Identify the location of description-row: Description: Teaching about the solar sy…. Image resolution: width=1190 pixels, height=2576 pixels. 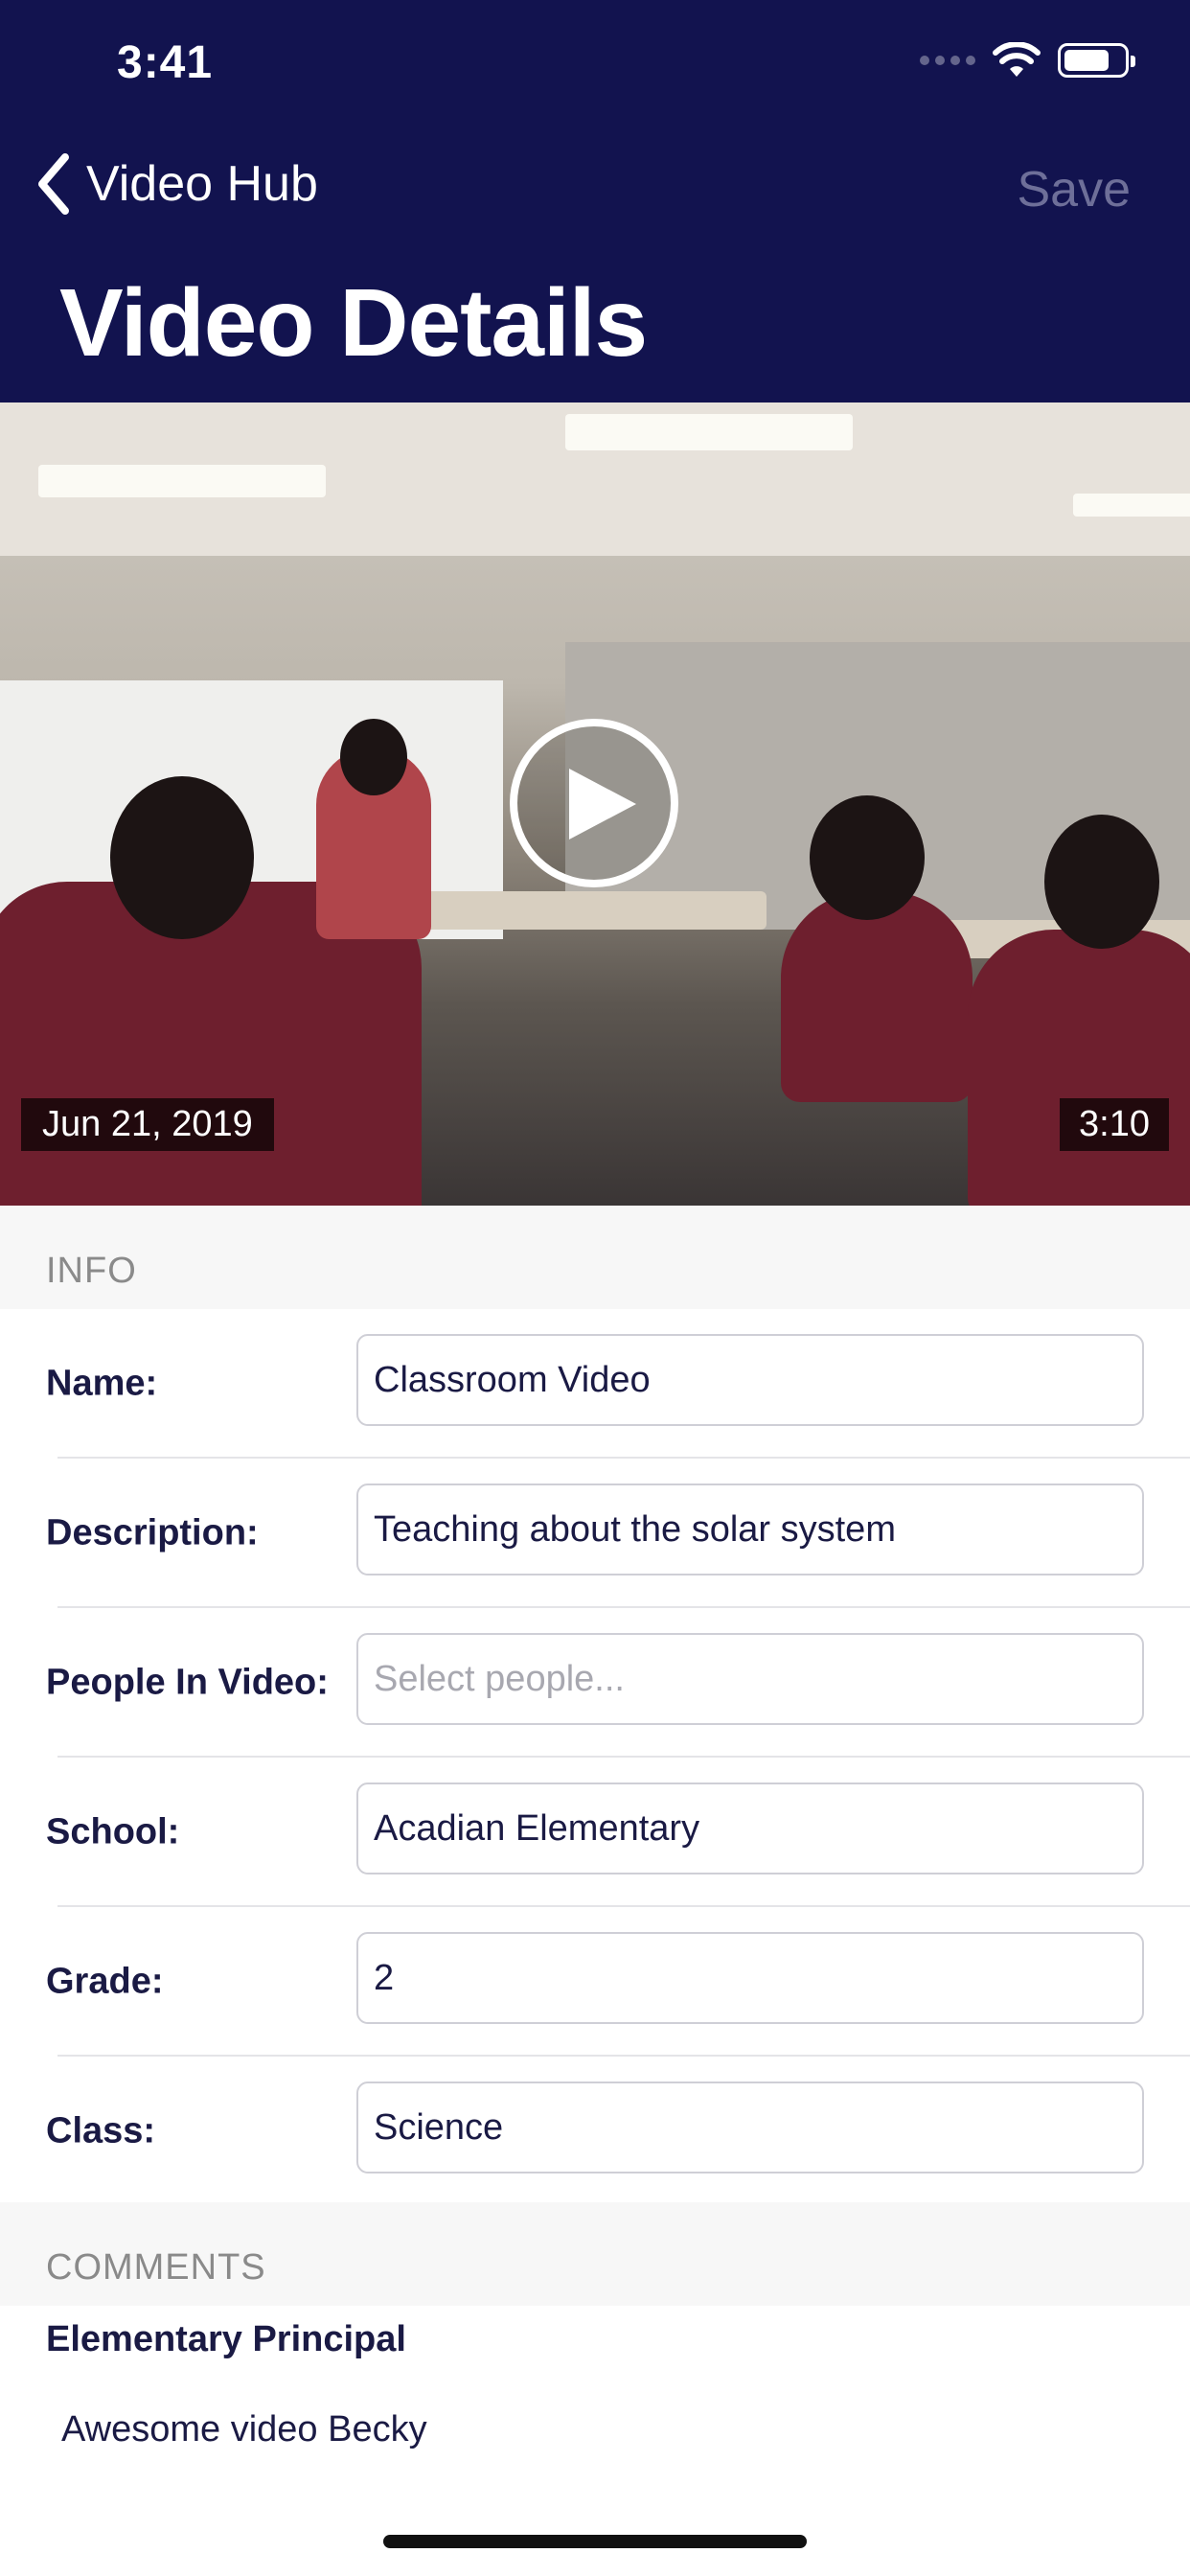
(595, 1533).